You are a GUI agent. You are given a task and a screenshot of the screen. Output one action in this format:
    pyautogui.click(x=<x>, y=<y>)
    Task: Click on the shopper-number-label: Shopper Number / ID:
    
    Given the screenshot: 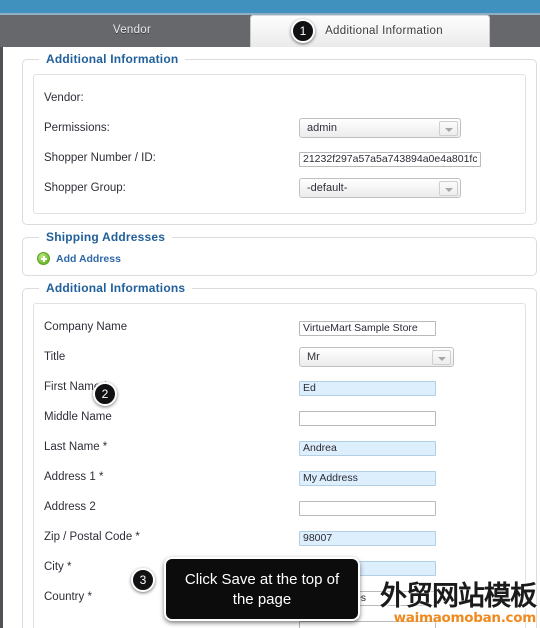 What is the action you would take?
    pyautogui.click(x=100, y=158)
    